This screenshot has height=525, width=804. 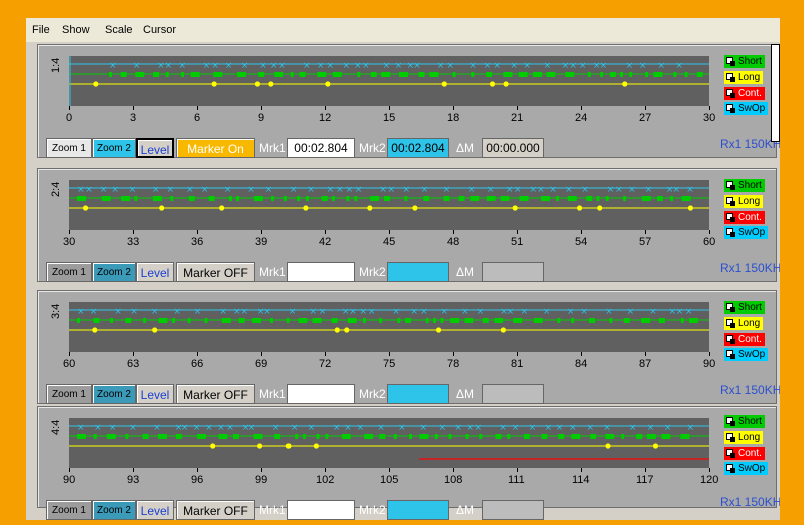 I want to click on trace-plot: × × × × × × × × × × × × × × × × × × × × × × × × × × × × × × × × × × × × ×, so click(x=389, y=327).